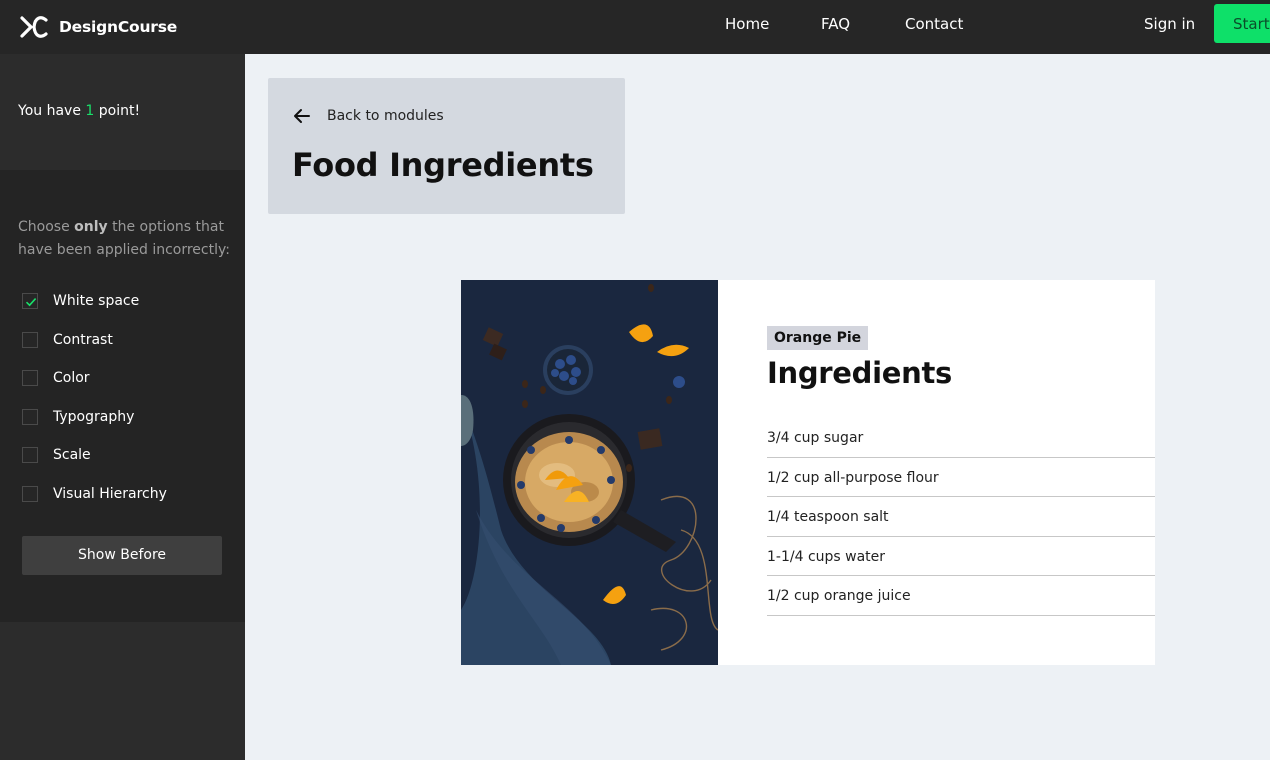 The width and height of the screenshot is (1270, 760). I want to click on designcourse-logo-icon, so click(34, 27).